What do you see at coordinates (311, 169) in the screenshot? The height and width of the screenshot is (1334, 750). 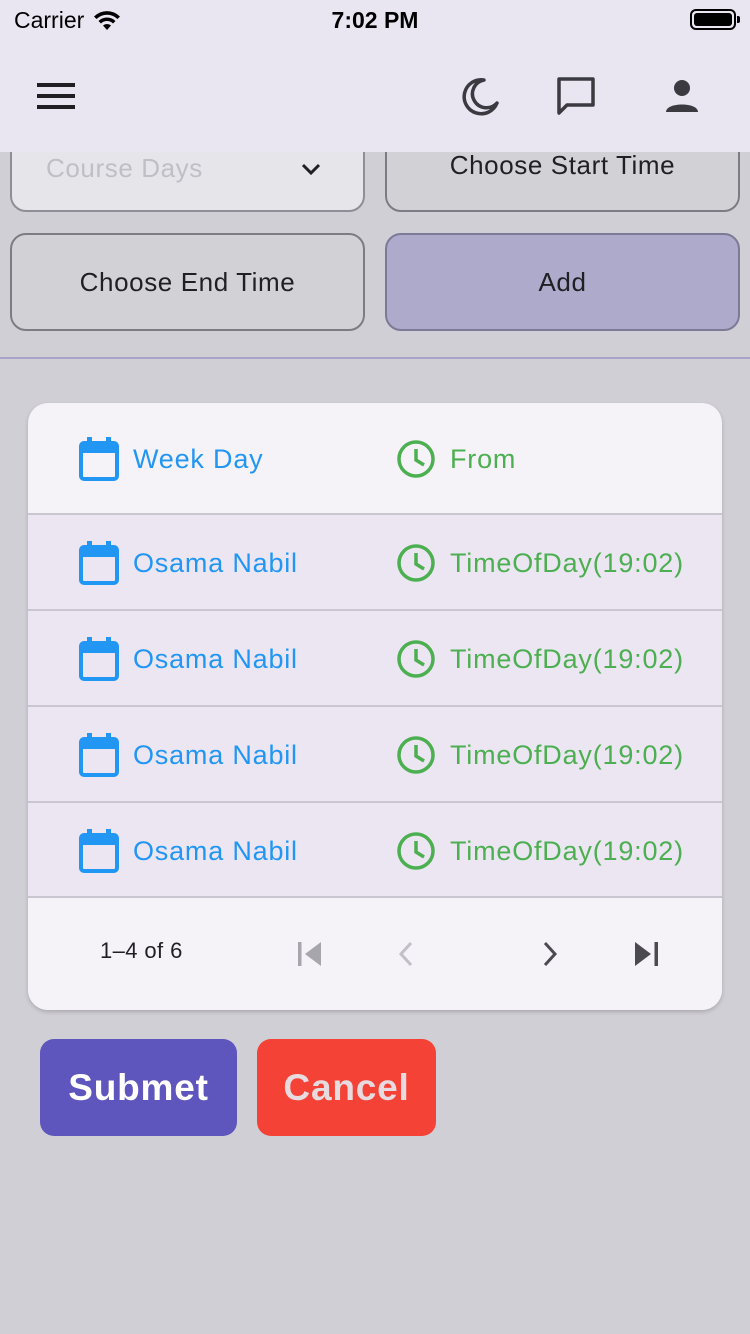 I see `chevron-down-icon` at bounding box center [311, 169].